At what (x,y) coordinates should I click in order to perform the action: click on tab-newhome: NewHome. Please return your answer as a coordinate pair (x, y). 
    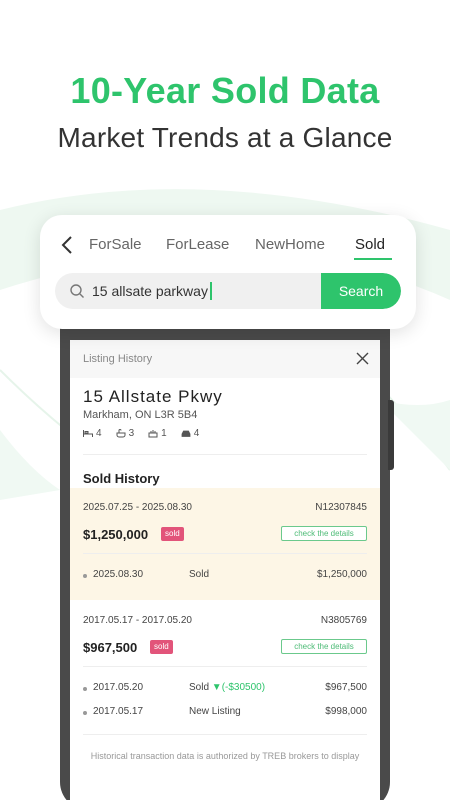
    Looking at the image, I should click on (290, 244).